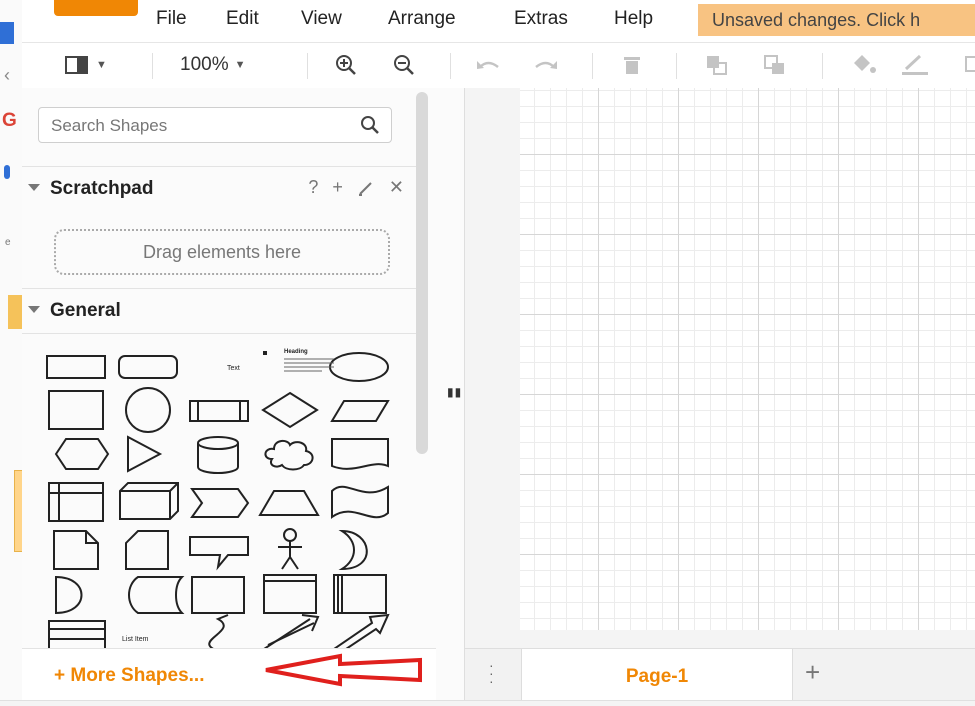 The width and height of the screenshot is (975, 706). I want to click on add-page-button: +, so click(812, 672).